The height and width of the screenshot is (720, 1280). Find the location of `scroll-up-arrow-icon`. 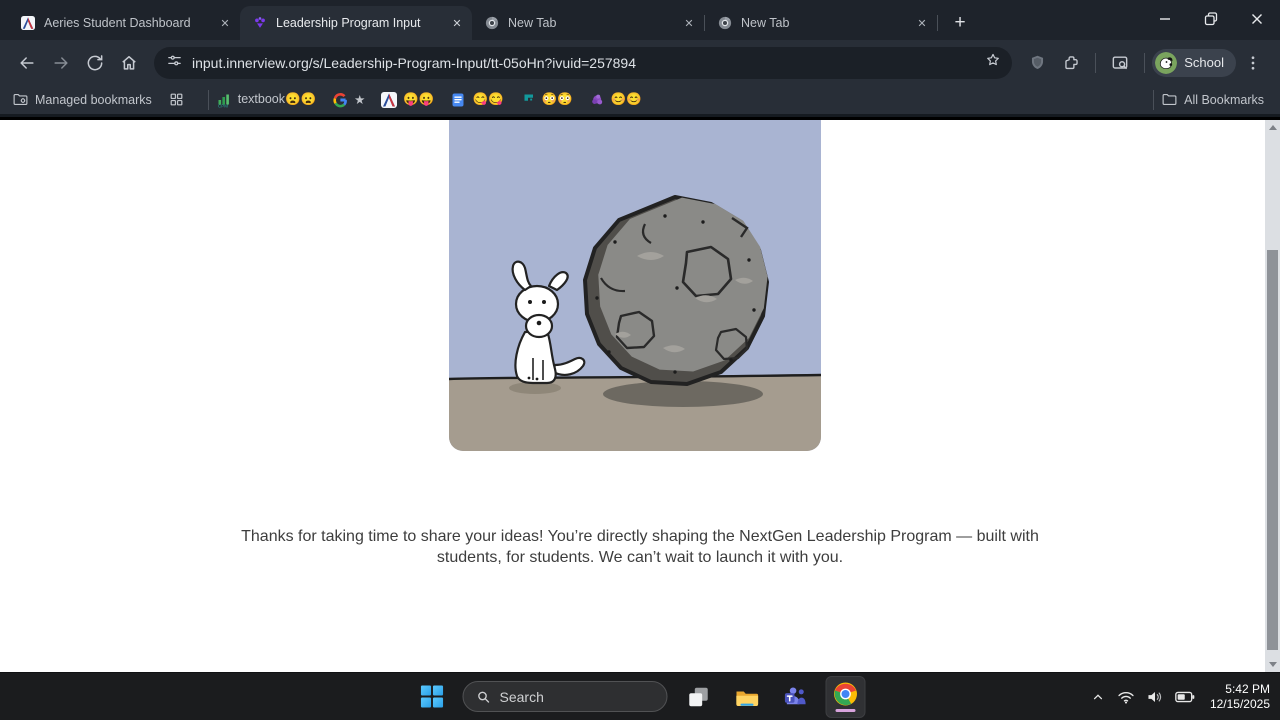

scroll-up-arrow-icon is located at coordinates (1272, 127).